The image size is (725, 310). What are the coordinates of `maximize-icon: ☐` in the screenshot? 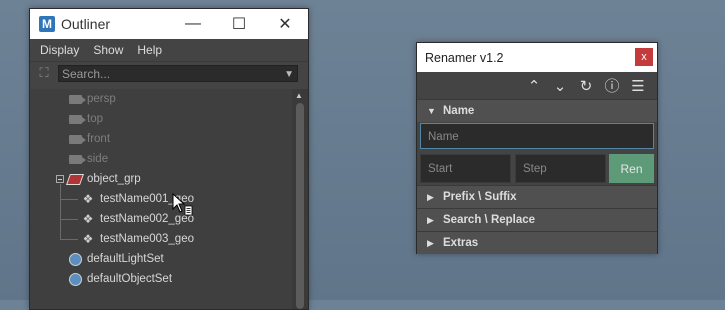 It's located at (239, 24).